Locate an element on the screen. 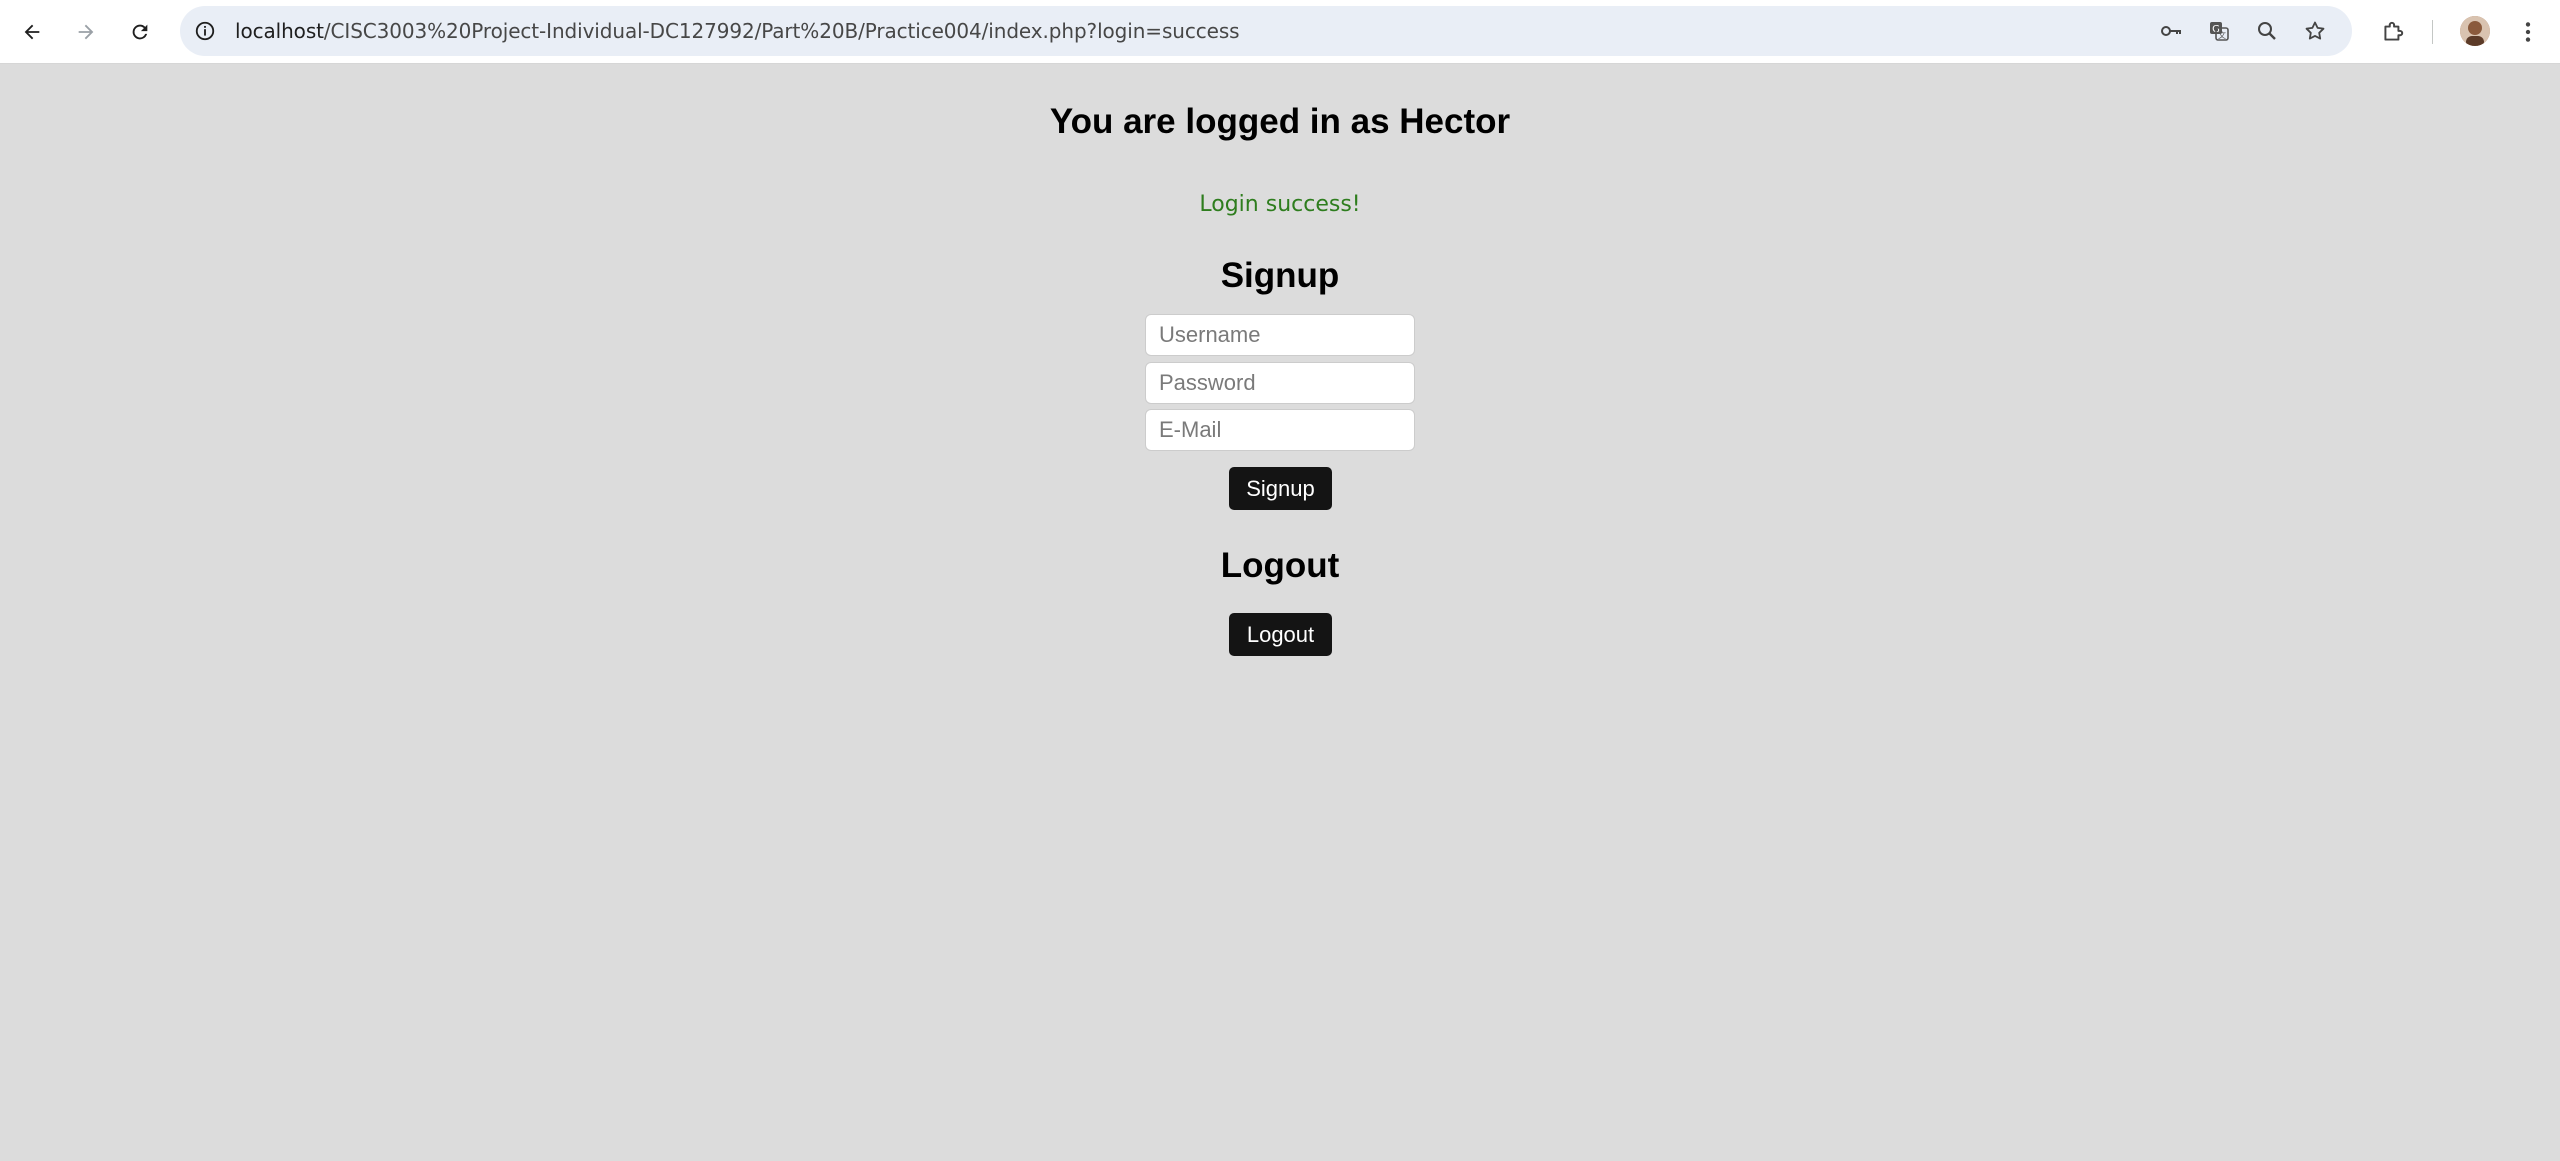  translate-icon: G 文 is located at coordinates (2219, 31).